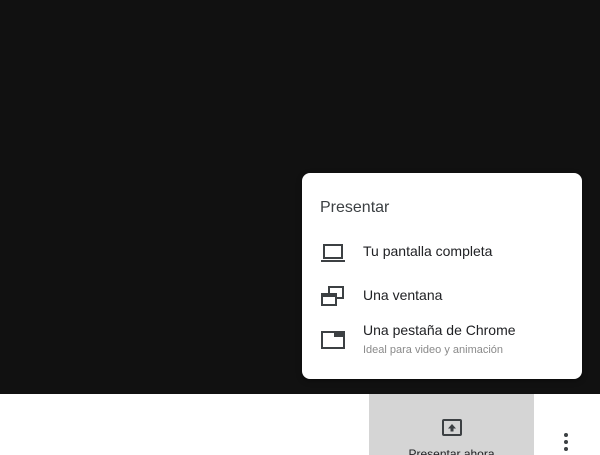 The height and width of the screenshot is (455, 600). What do you see at coordinates (333, 296) in the screenshot?
I see `window-icon` at bounding box center [333, 296].